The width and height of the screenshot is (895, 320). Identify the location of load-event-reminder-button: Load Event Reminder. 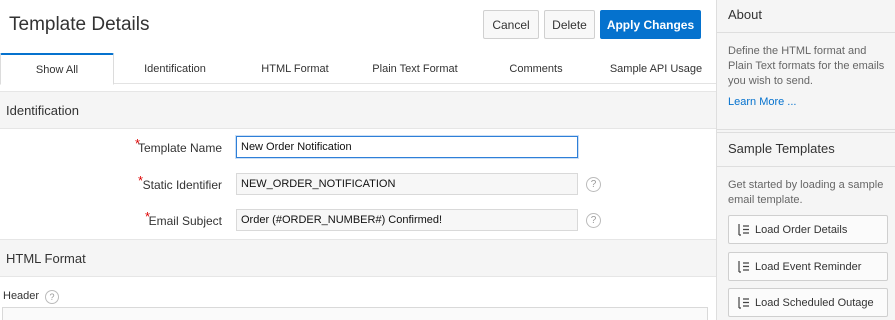
(808, 266).